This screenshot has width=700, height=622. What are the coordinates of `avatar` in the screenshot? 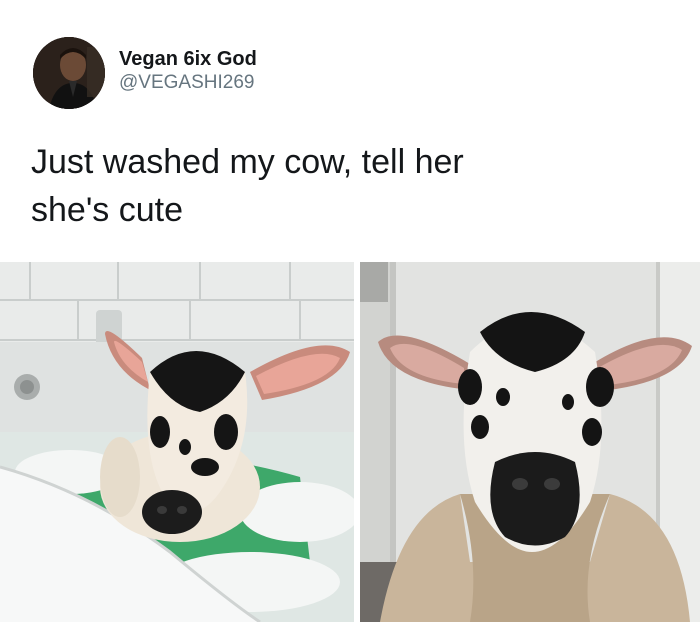 It's located at (69, 73).